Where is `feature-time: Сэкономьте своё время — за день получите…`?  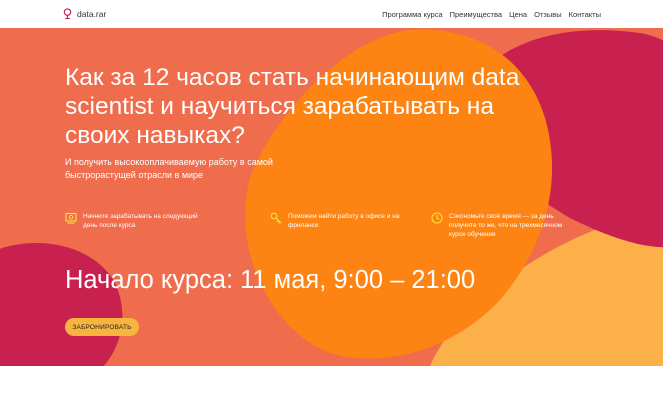 feature-time: Сэкономьте своё время — за день получите… is located at coordinates (504, 225).